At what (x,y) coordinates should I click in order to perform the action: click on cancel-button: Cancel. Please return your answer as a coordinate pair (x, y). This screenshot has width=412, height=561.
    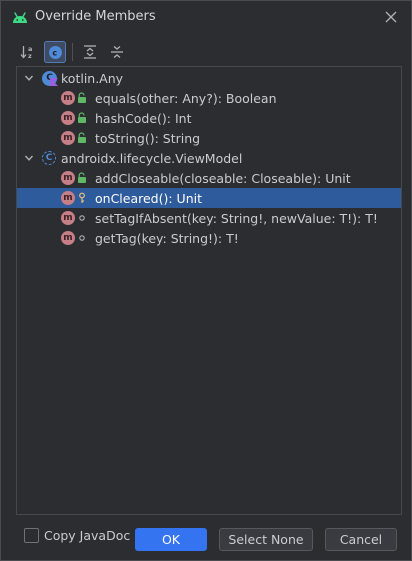
    Looking at the image, I should click on (361, 539).